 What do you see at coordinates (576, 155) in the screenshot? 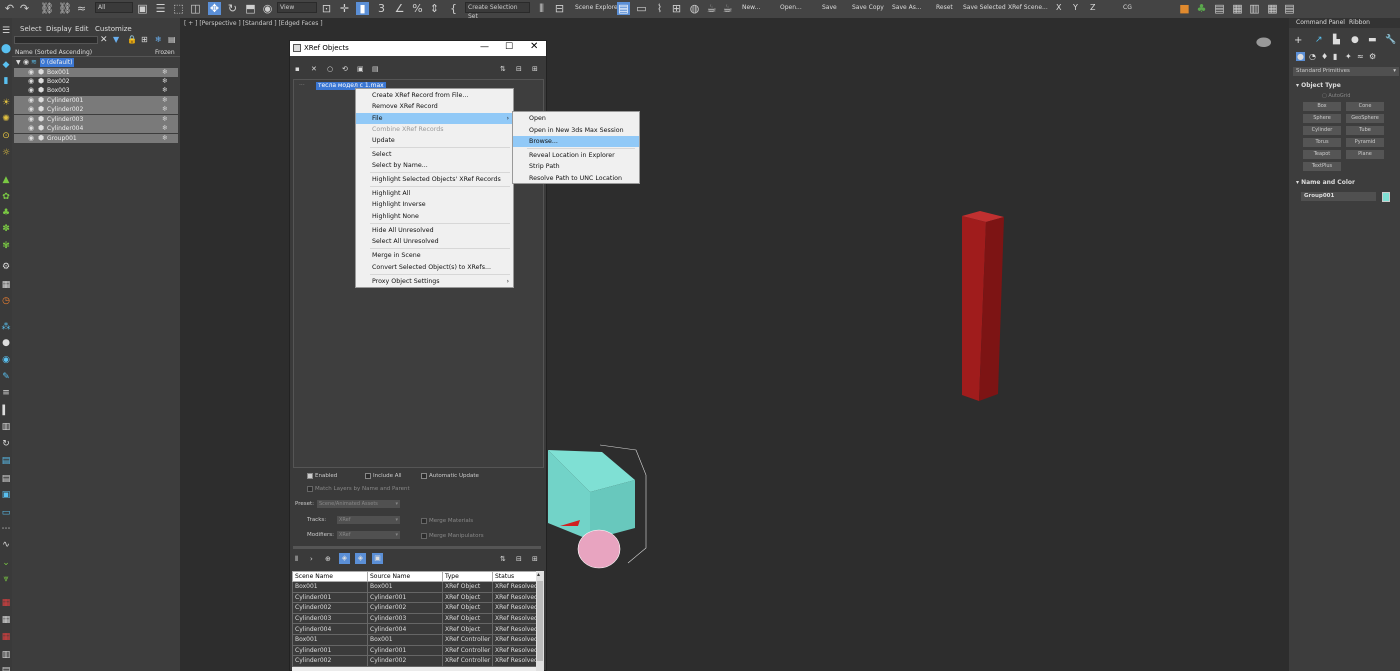
I see `submenu-item-reveal-location: Reveal Location in Explorer` at bounding box center [576, 155].